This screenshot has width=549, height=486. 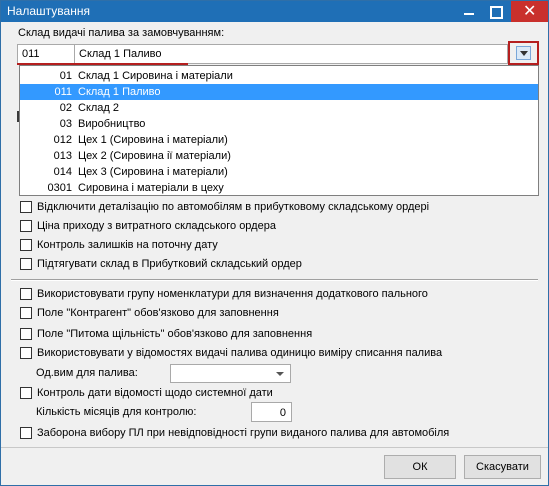 What do you see at coordinates (48, 11) in the screenshot?
I see `window-title: Налаштування` at bounding box center [48, 11].